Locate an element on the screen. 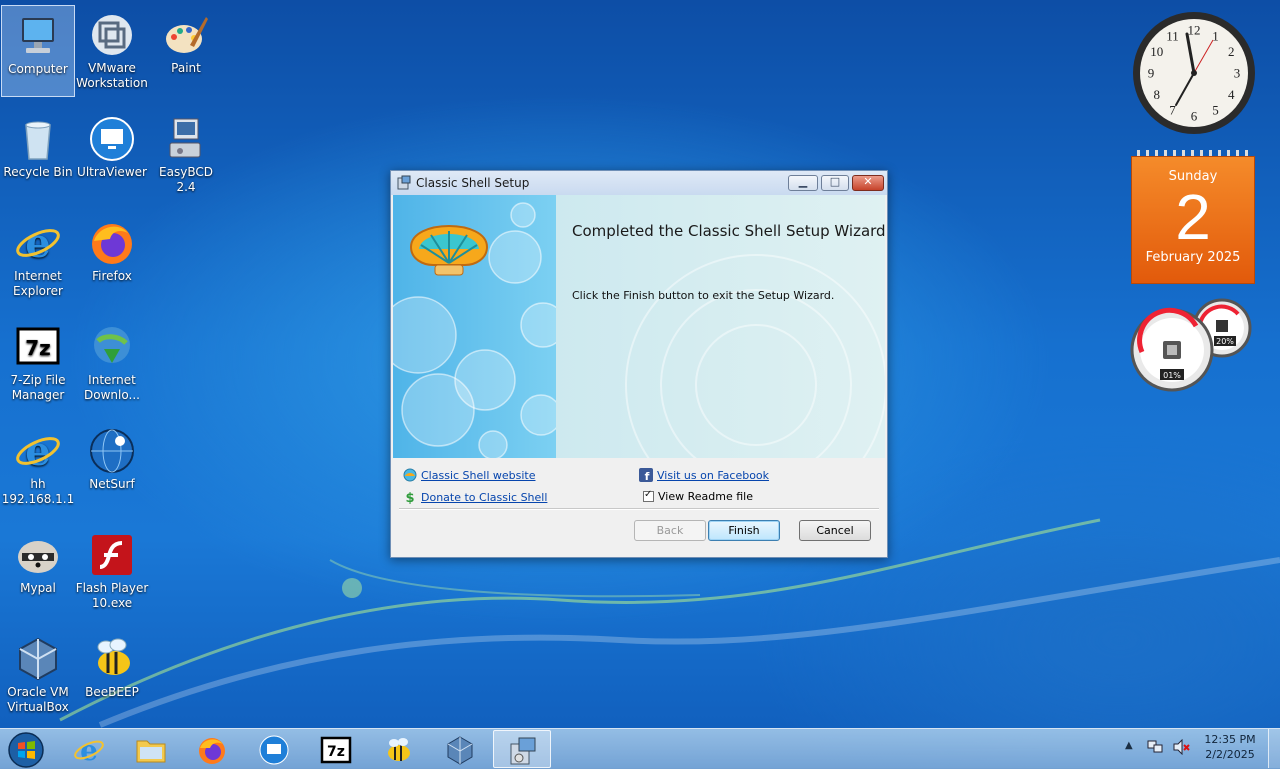 The height and width of the screenshot is (769, 1280). calendar-day-number: 2 is located at coordinates (1193, 217).